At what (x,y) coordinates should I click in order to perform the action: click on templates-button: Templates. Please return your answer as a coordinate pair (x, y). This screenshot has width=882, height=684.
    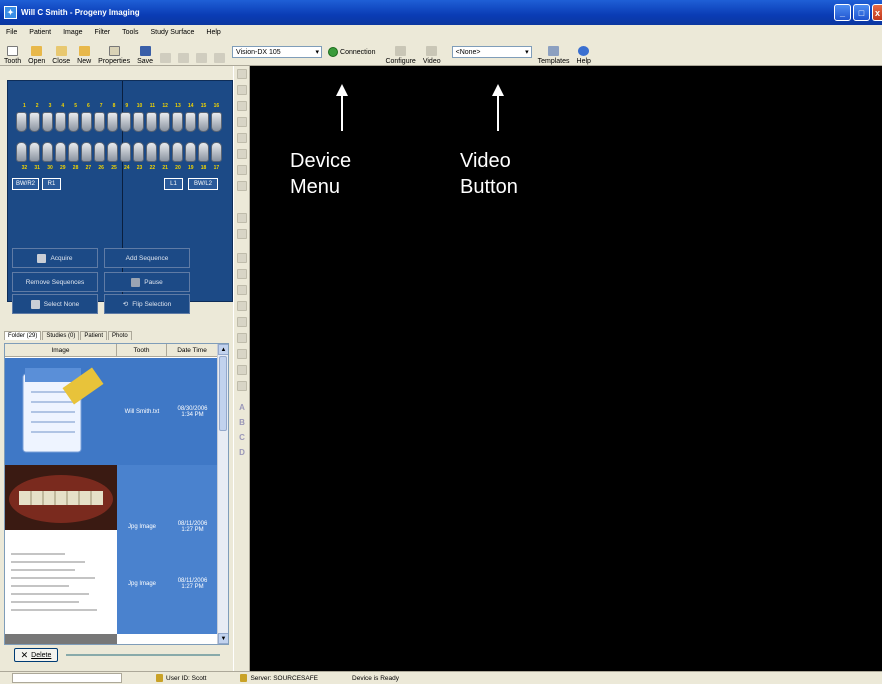
    Looking at the image, I should click on (554, 52).